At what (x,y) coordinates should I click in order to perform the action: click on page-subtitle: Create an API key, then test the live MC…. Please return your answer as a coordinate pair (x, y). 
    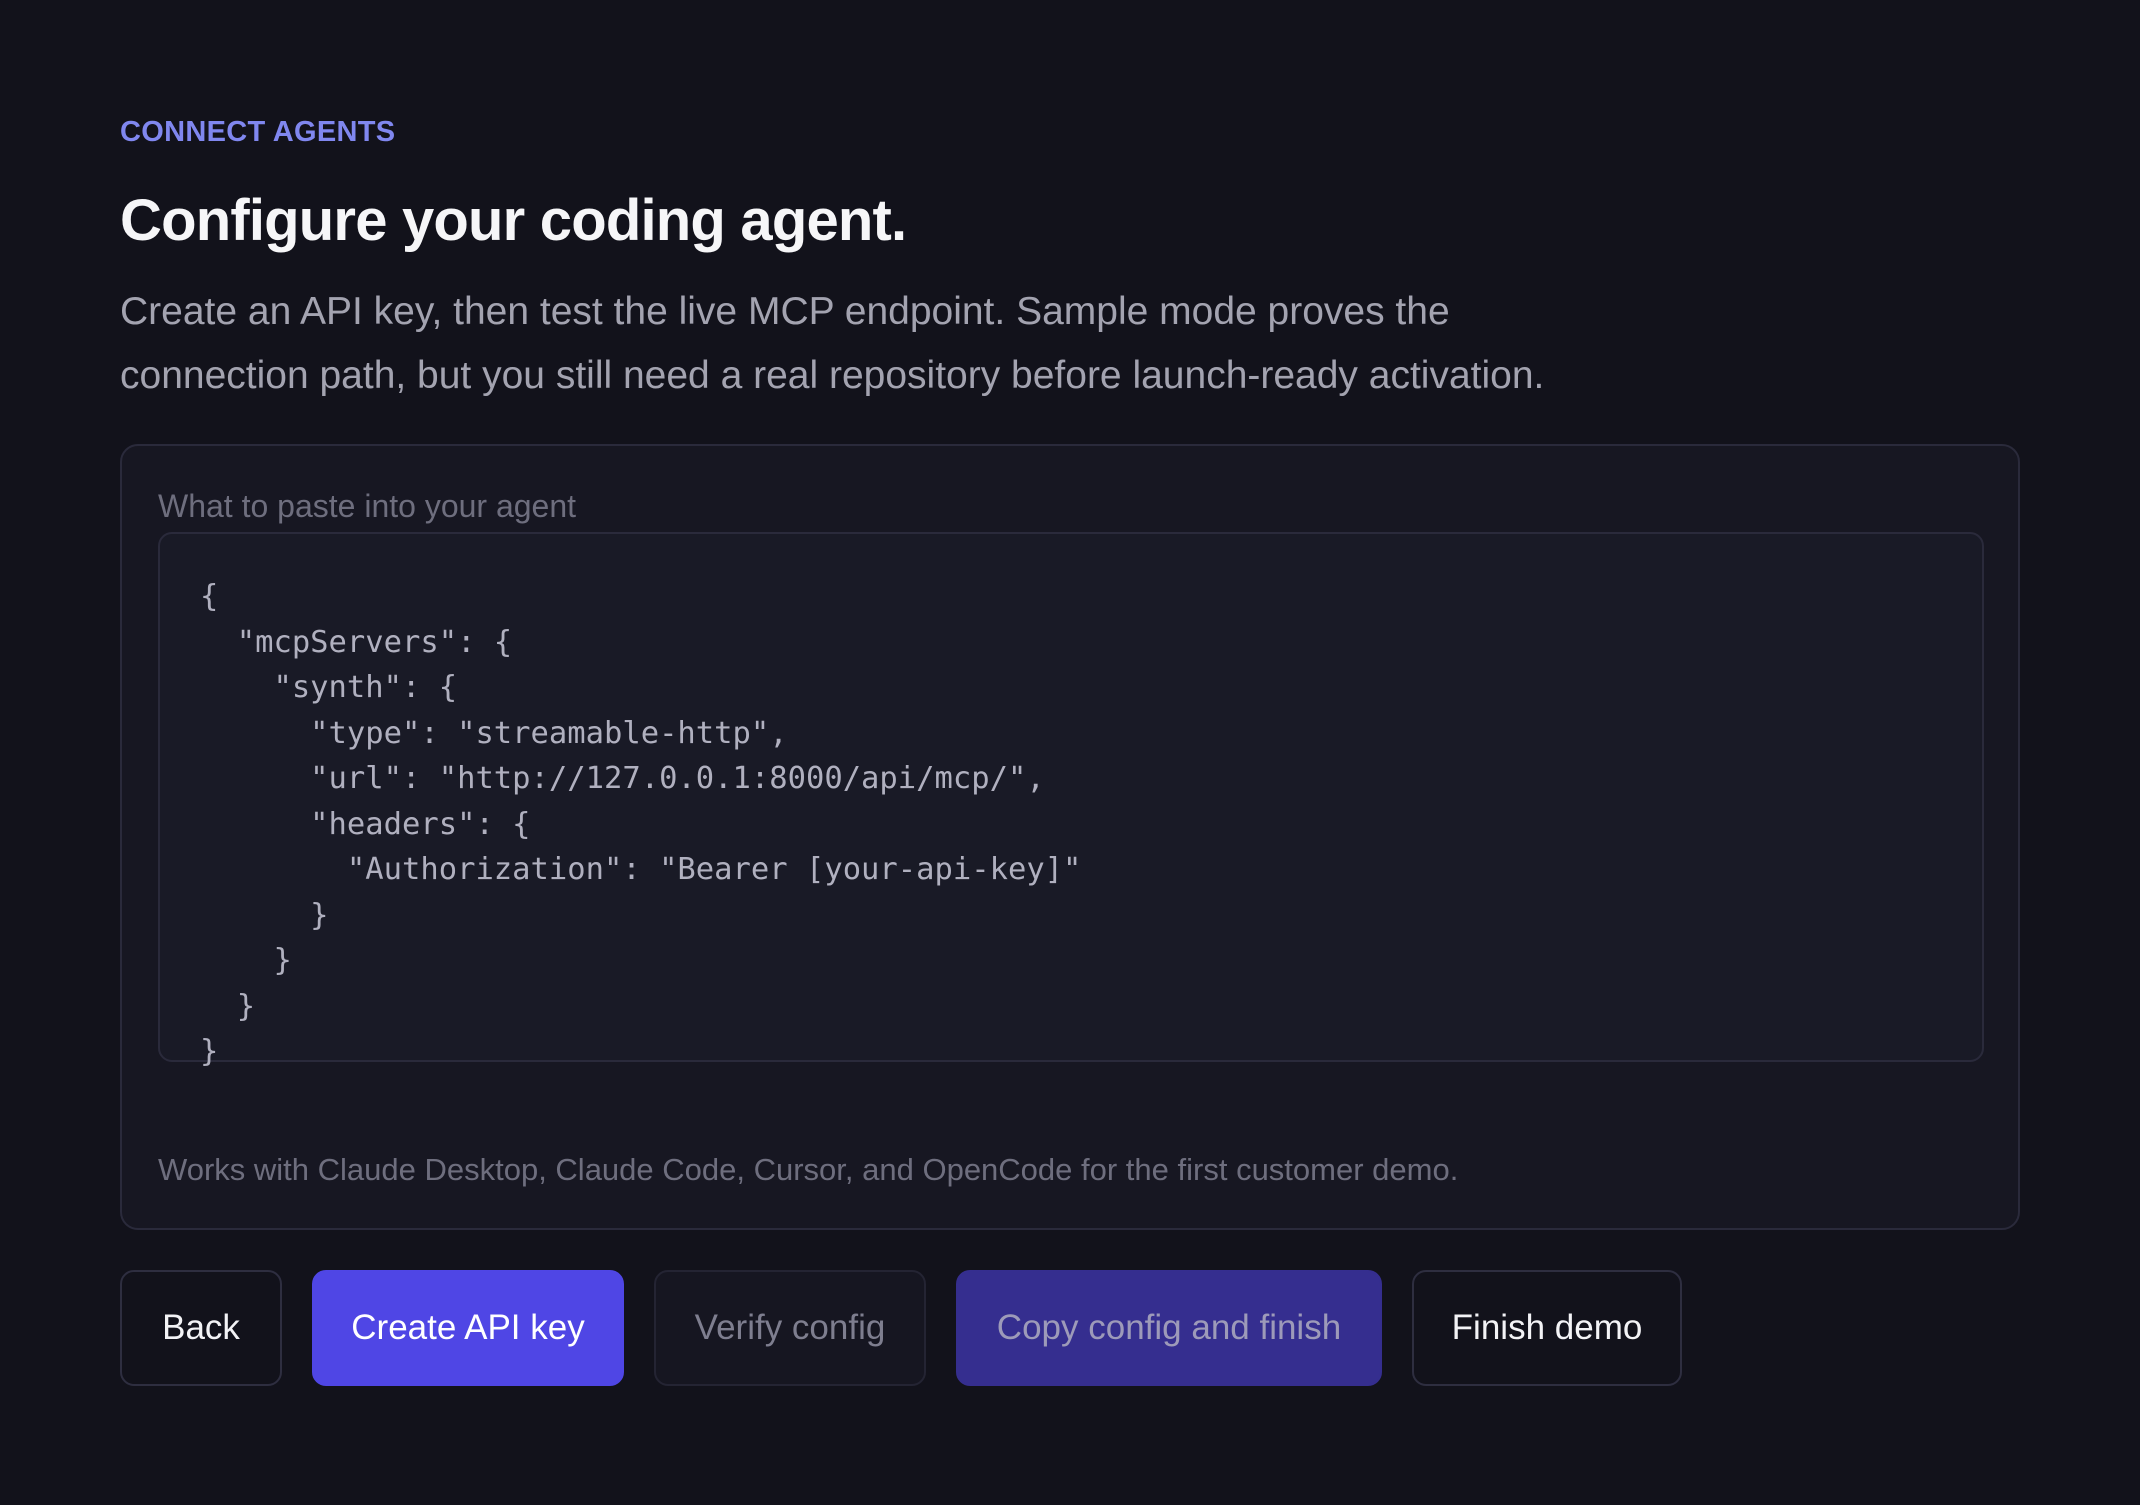
    Looking at the image, I should click on (900, 344).